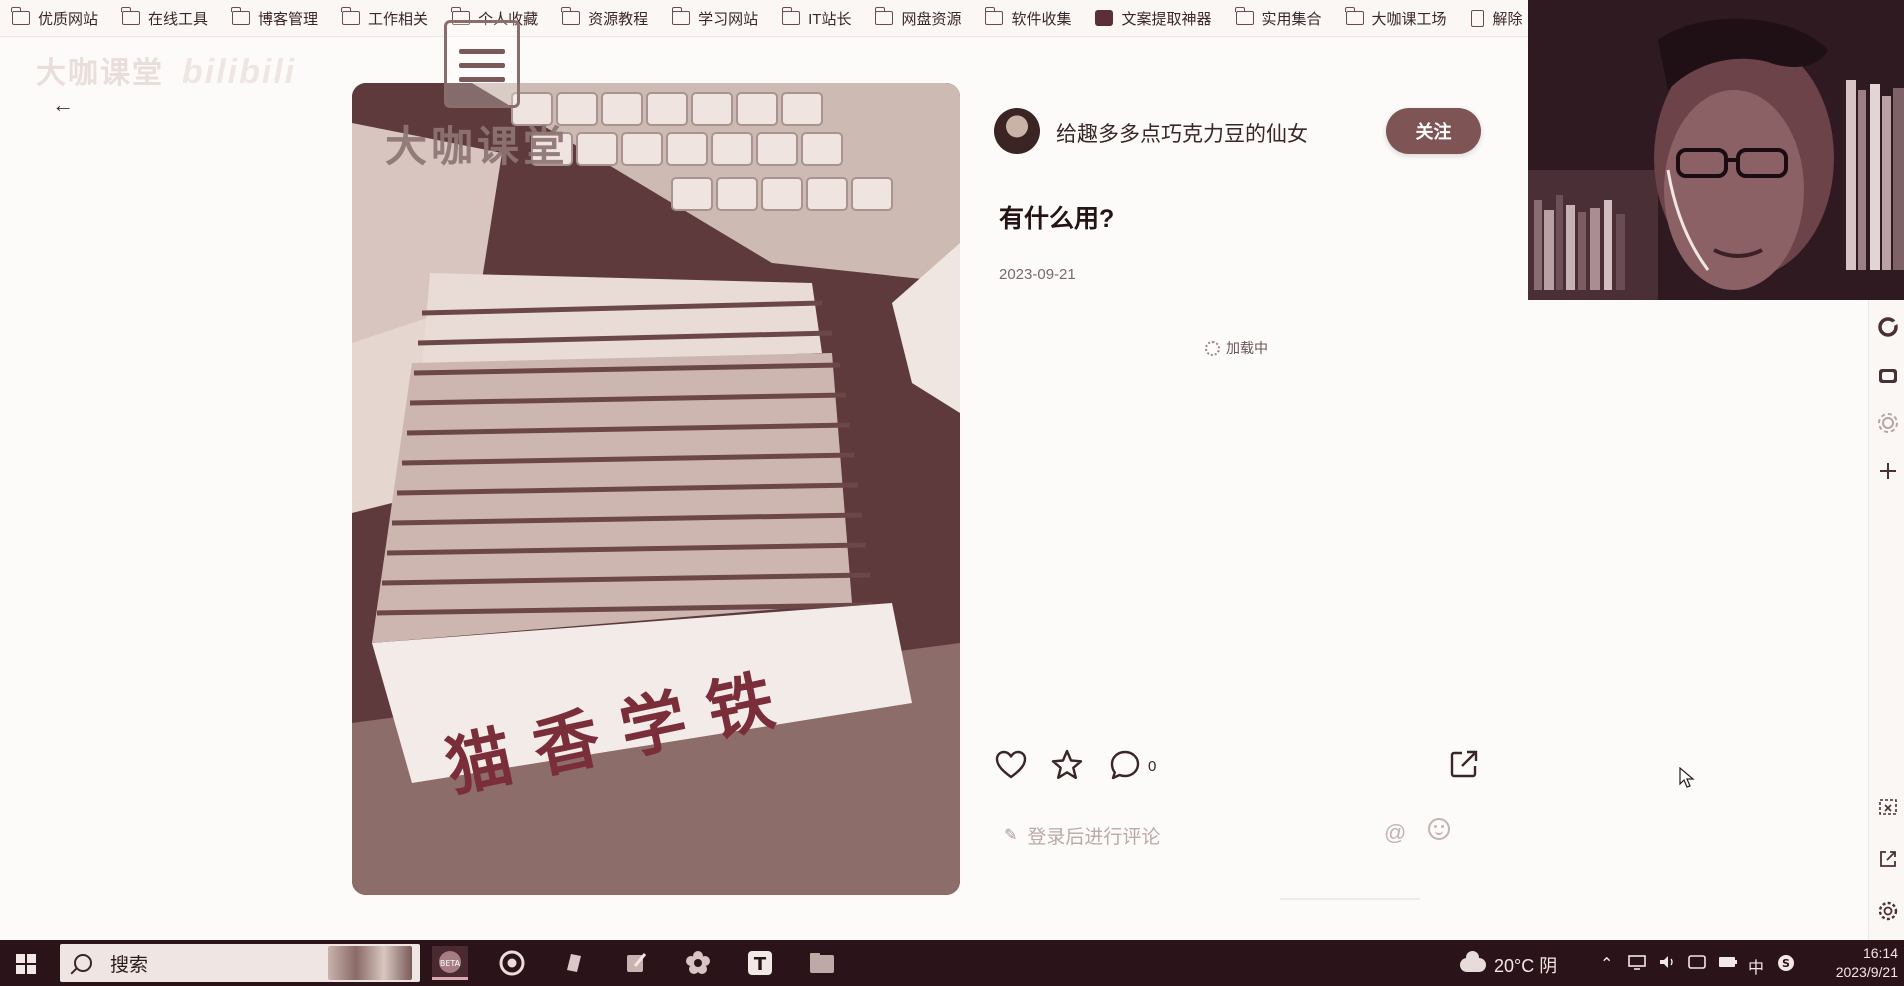 This screenshot has height=986, width=1904. I want to click on taskbar-app-flower, so click(698, 963).